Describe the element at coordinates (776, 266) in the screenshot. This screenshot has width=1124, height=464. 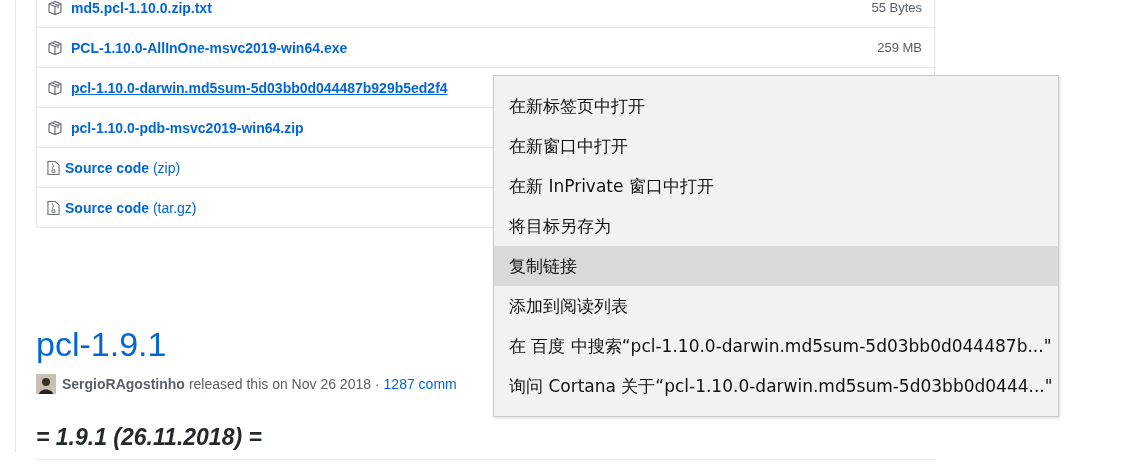
I see `menu-item: 复制链接` at that location.